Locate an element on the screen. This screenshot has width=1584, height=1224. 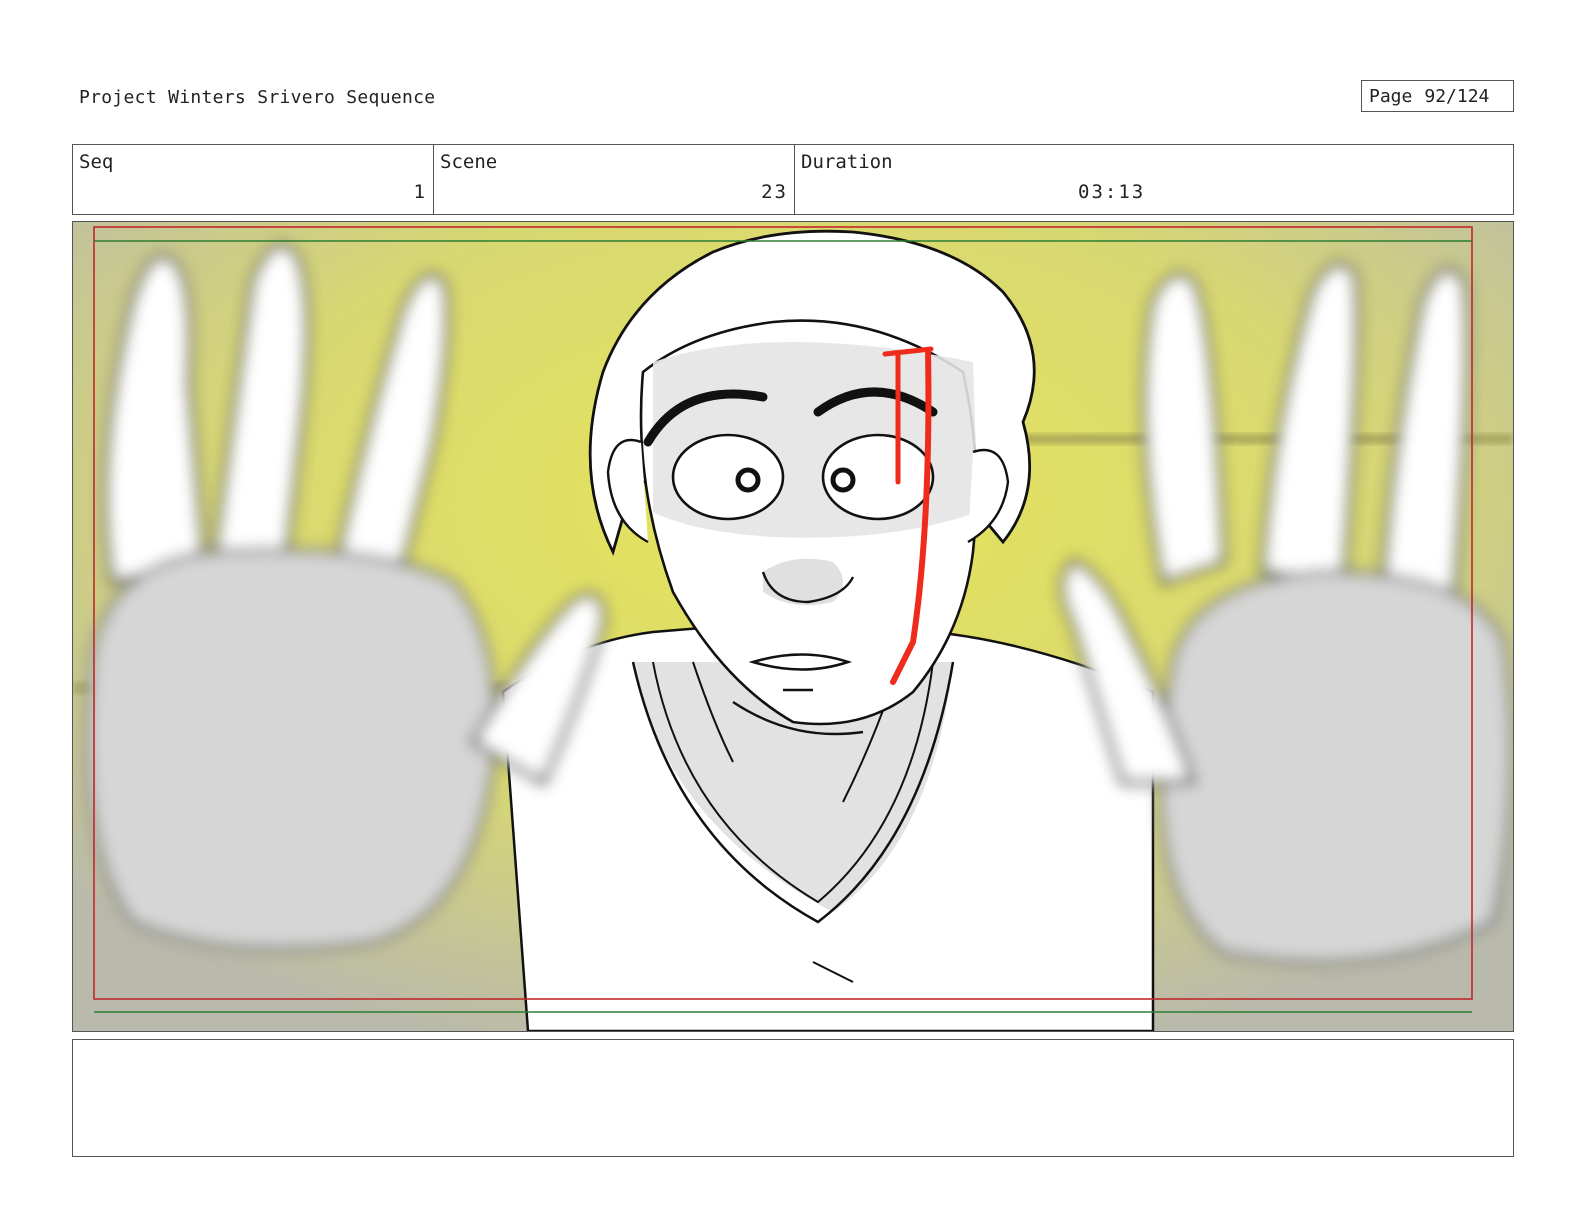
scene-label: Scene is located at coordinates (469, 162).